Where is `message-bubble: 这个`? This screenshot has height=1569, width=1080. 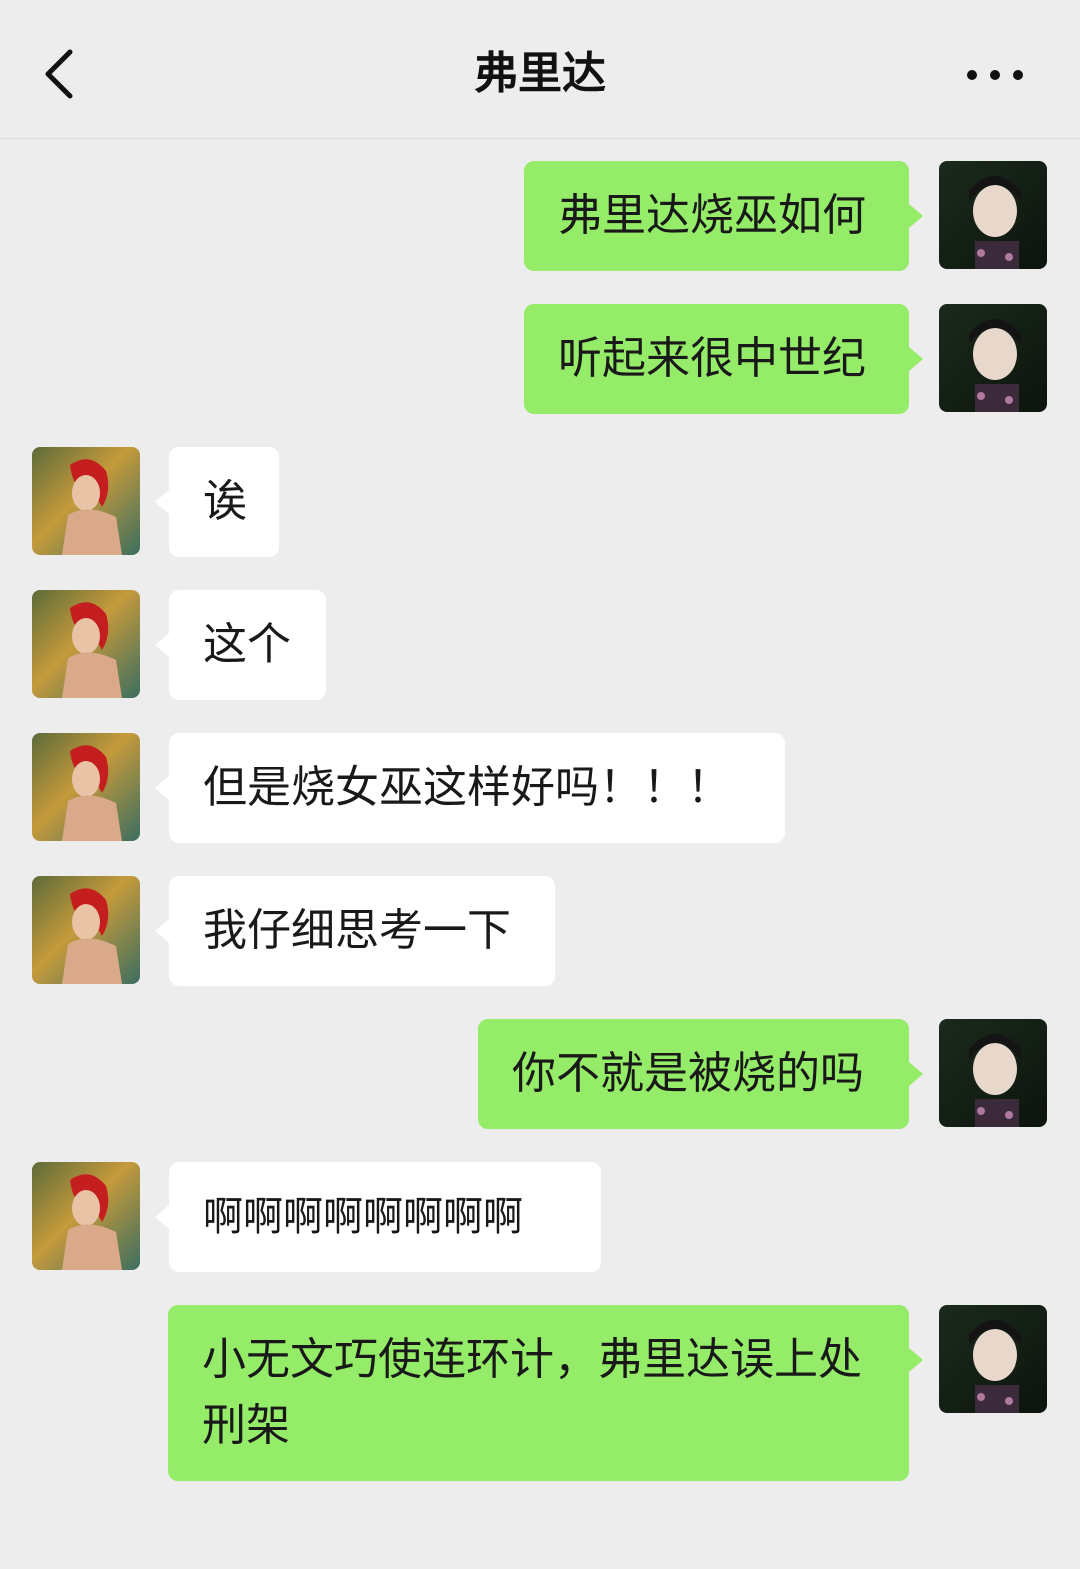
message-bubble: 这个 is located at coordinates (247, 645).